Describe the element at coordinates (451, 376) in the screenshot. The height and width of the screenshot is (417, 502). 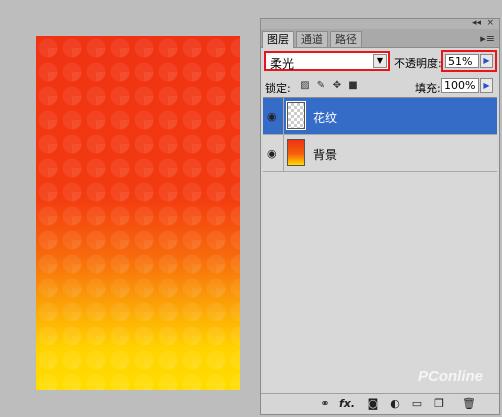
I see `watermark: PConline` at that location.